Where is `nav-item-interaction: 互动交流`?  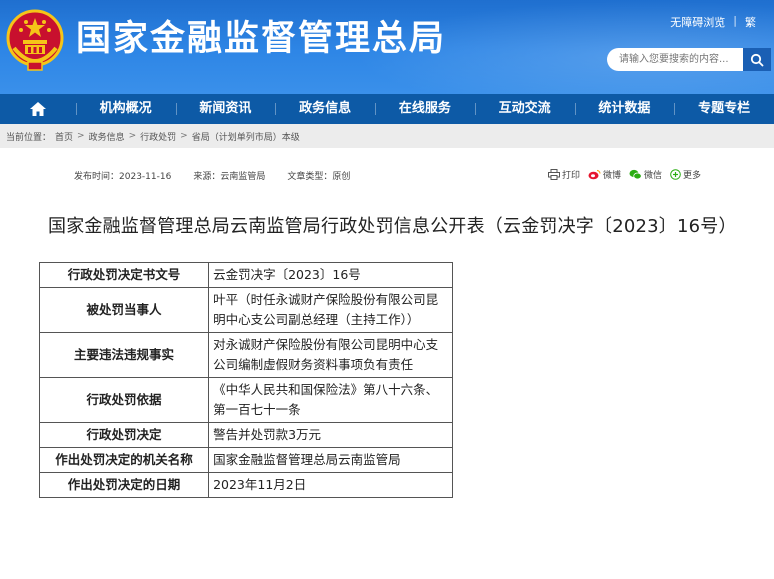
nav-item-interaction: 互动交流 is located at coordinates (524, 109).